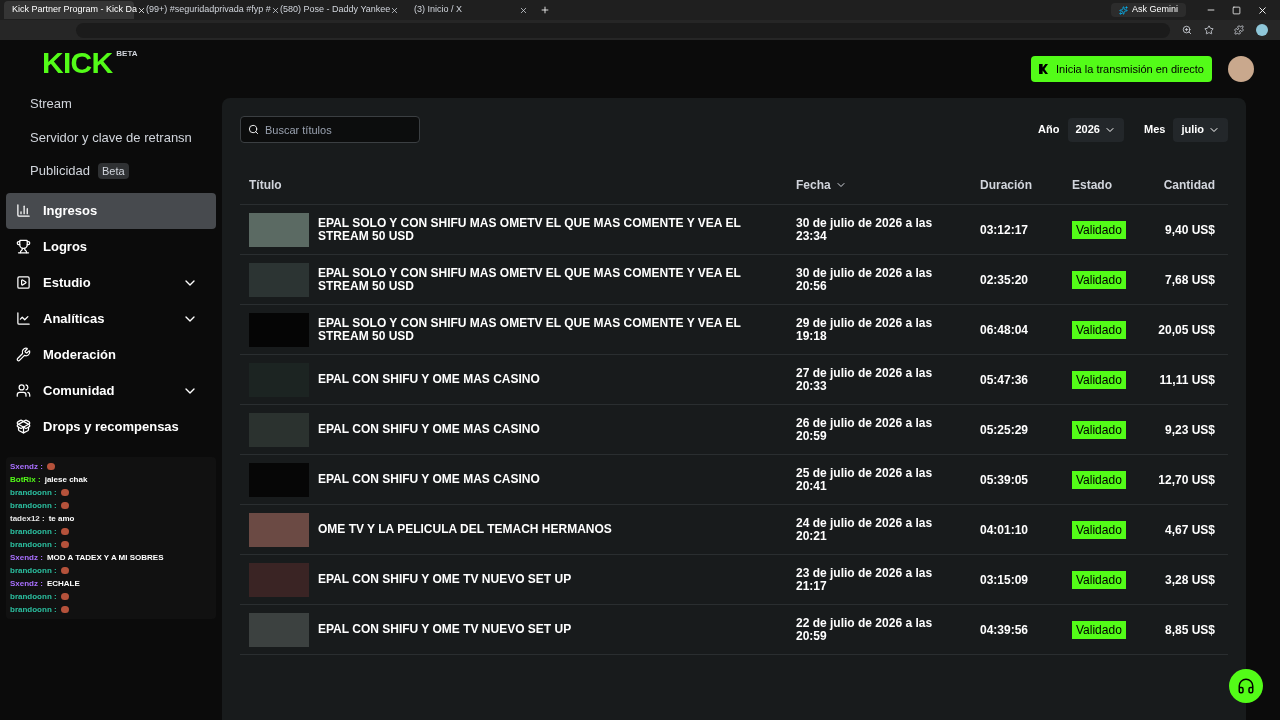  Describe the element at coordinates (1189, 530) in the screenshot. I see `amount: 4,67 US$` at that location.